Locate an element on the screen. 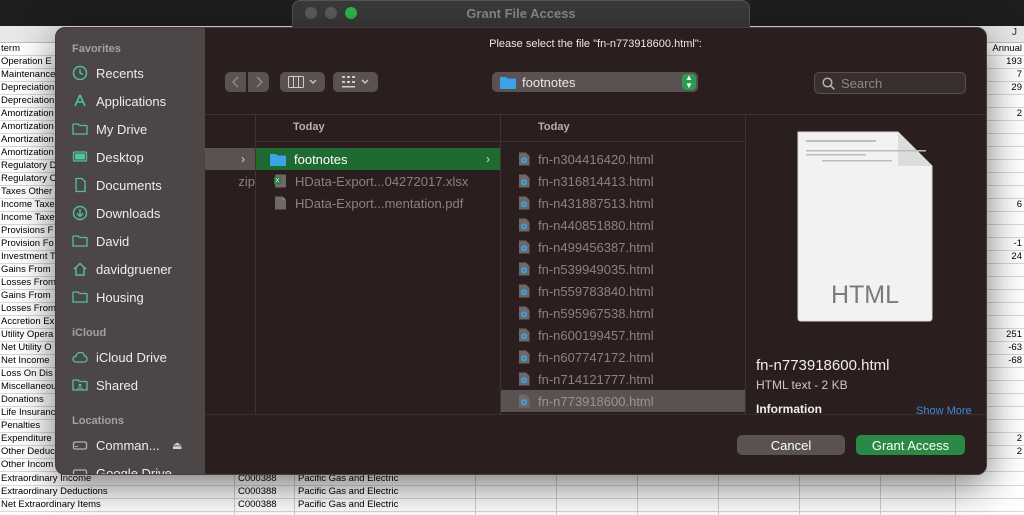 This screenshot has height=515, width=1024. sidebar-item-housing: Housing is located at coordinates (137, 297).